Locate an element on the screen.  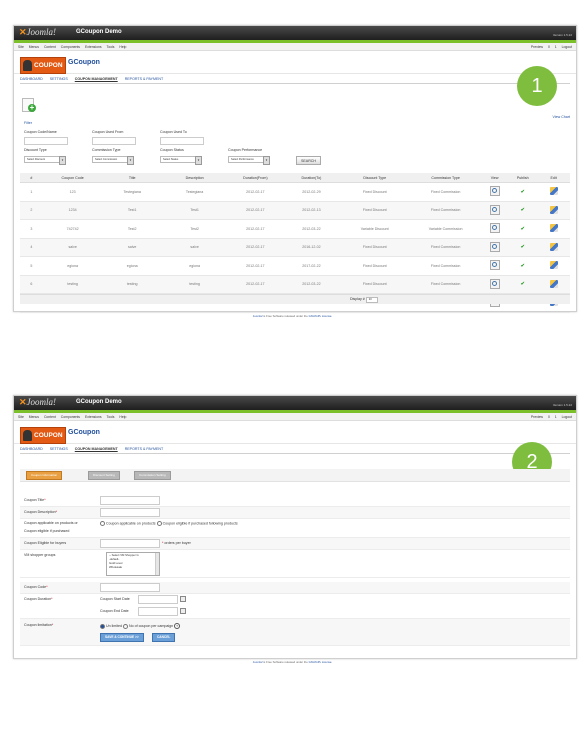
display-count-select: 20 is located at coordinates (371, 300).